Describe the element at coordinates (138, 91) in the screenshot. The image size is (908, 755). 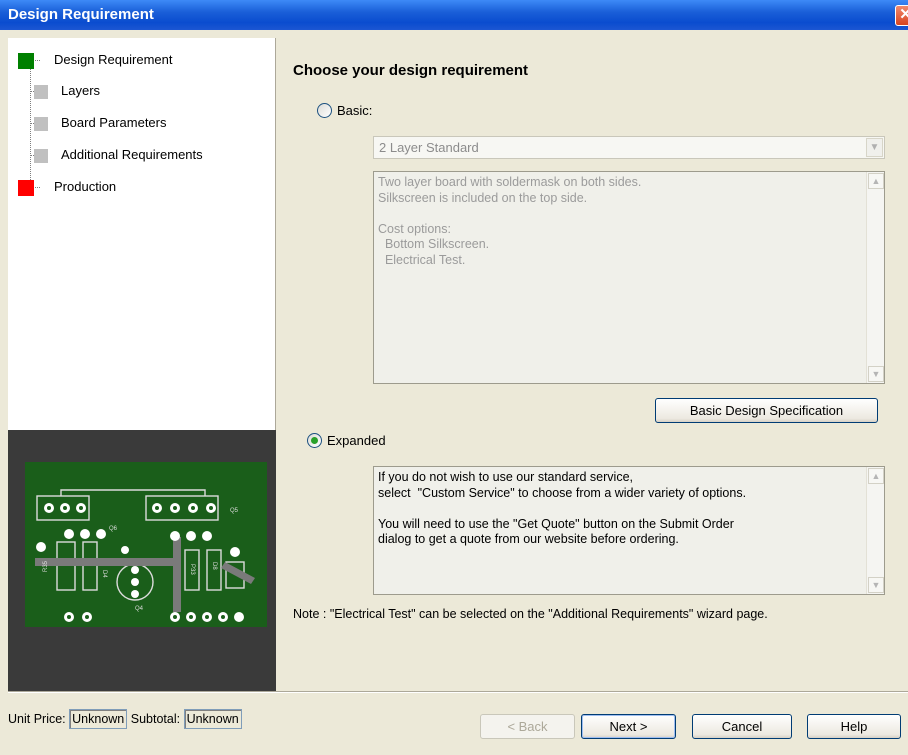
I see `step-layers: Layers` at that location.